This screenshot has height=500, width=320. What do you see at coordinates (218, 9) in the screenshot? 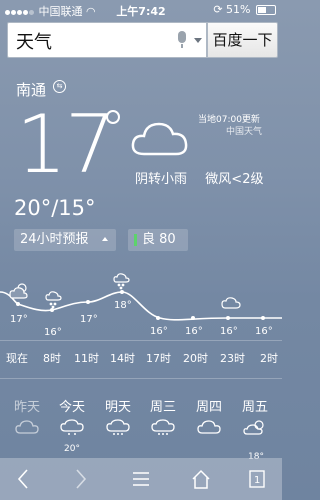
I see `lock-rotation-icon: ⟳` at bounding box center [218, 9].